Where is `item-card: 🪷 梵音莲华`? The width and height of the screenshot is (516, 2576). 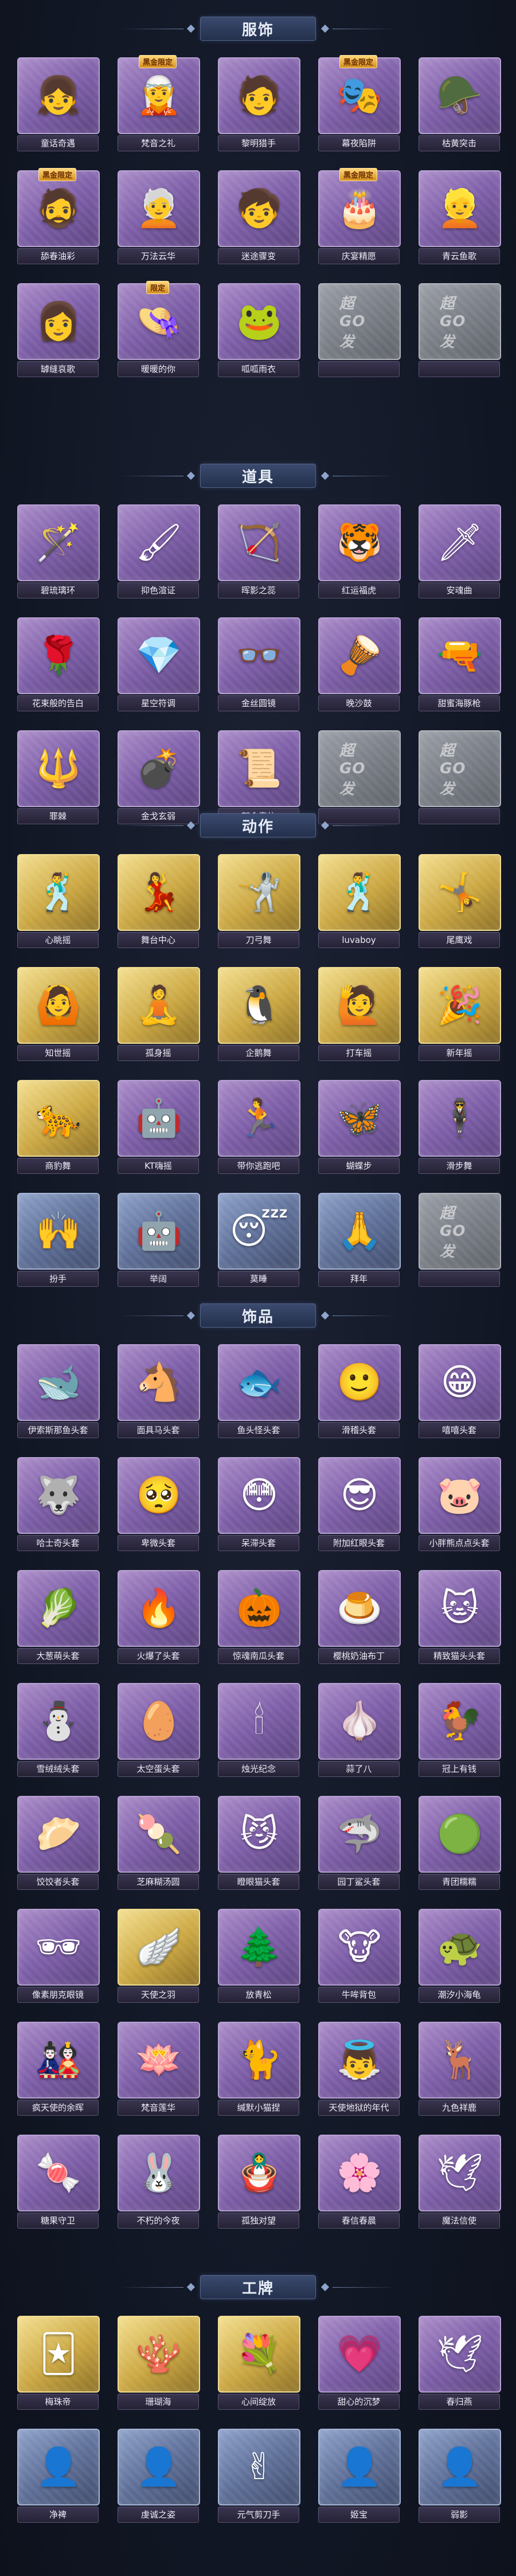
item-card: 🪷 梵音莲华 is located at coordinates (159, 2069).